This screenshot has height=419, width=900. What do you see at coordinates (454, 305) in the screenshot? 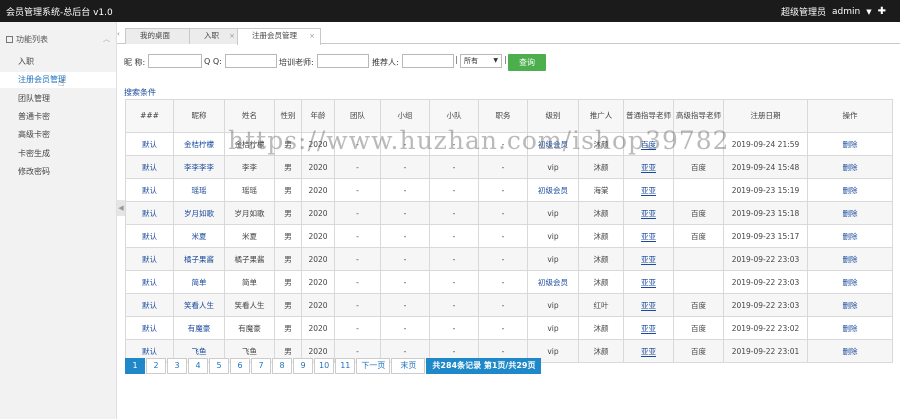
I see `squad-column-cell: -` at bounding box center [454, 305].